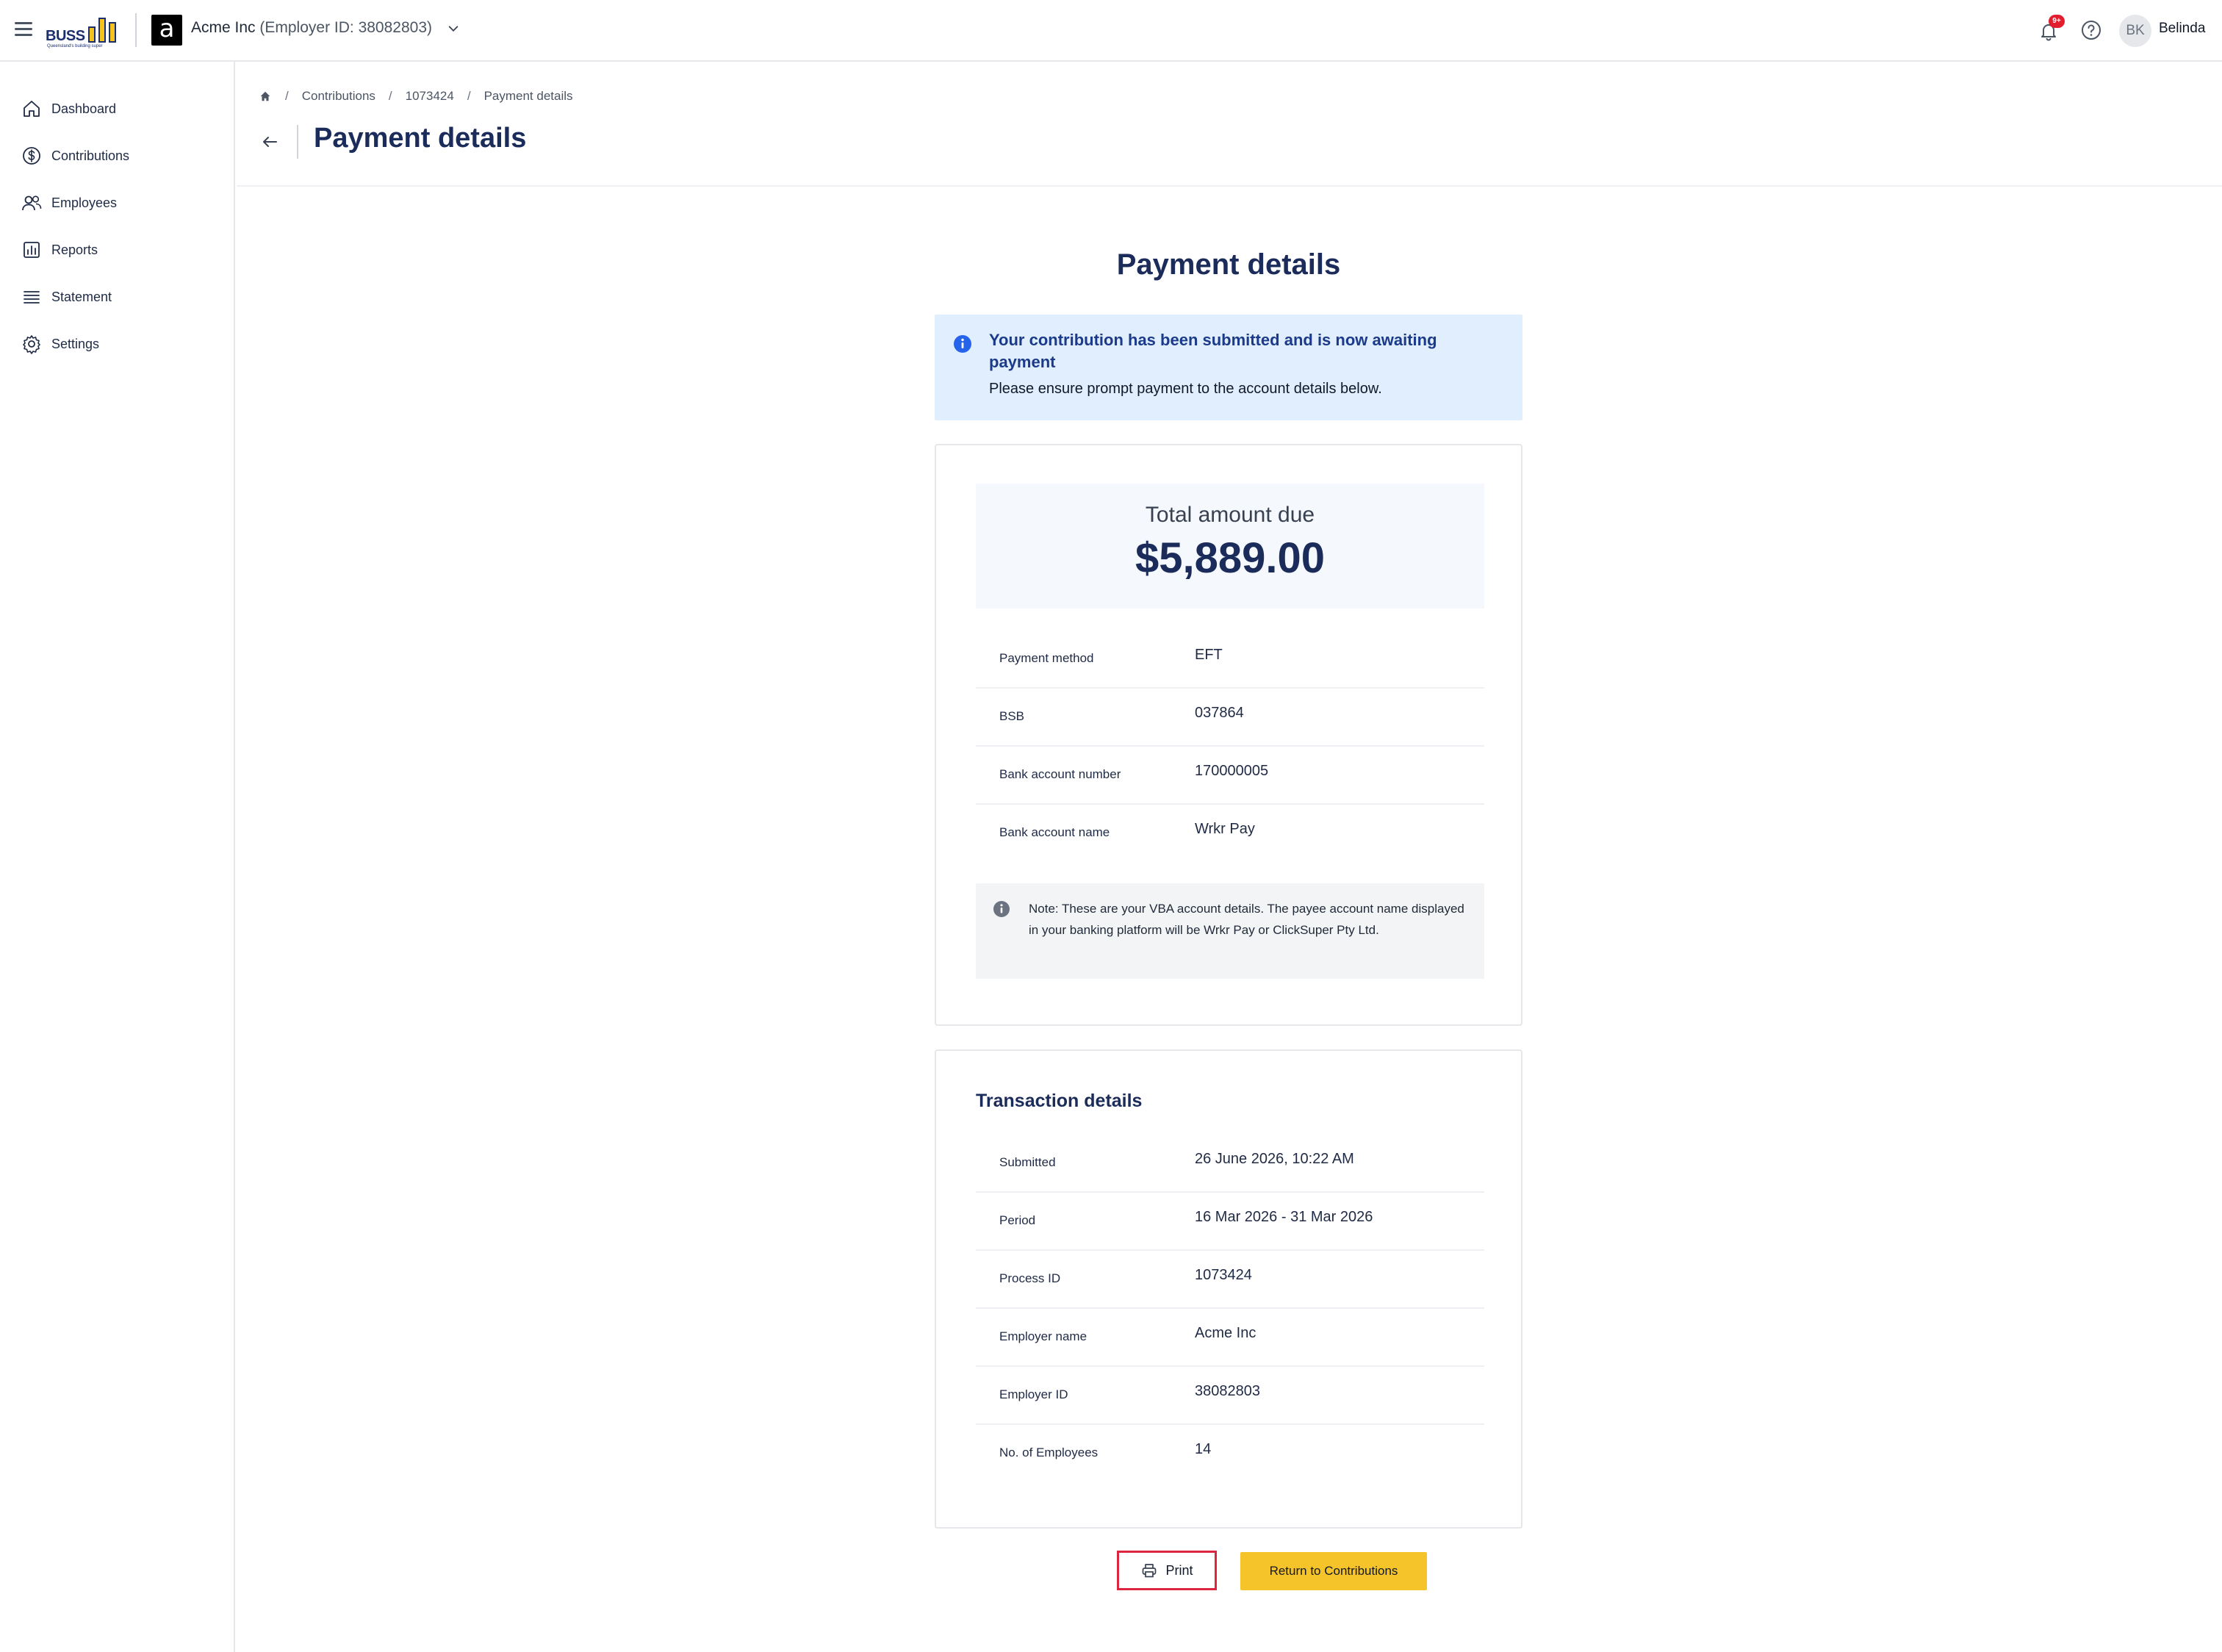 Image resolution: width=2222 pixels, height=1652 pixels. What do you see at coordinates (1274, 1159) in the screenshot?
I see `detail-value: 26 June 2026, 10:22 AM` at bounding box center [1274, 1159].